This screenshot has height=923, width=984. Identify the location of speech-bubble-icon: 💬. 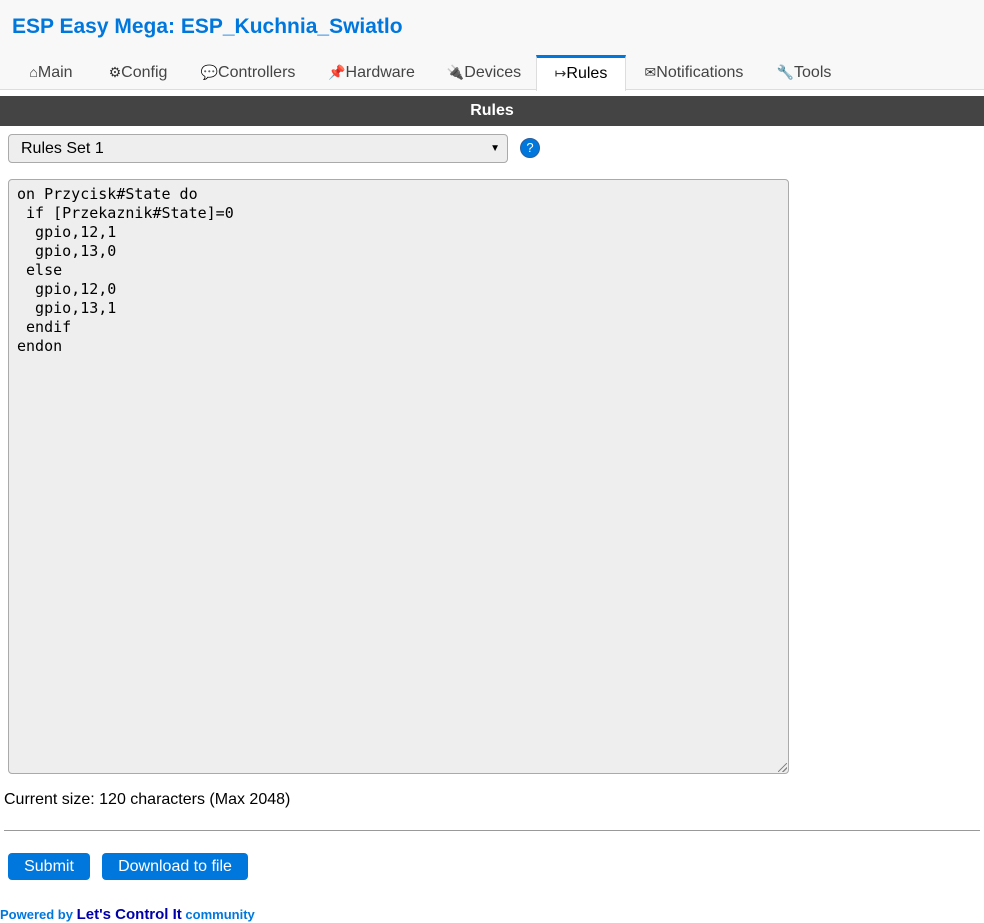
(209, 72).